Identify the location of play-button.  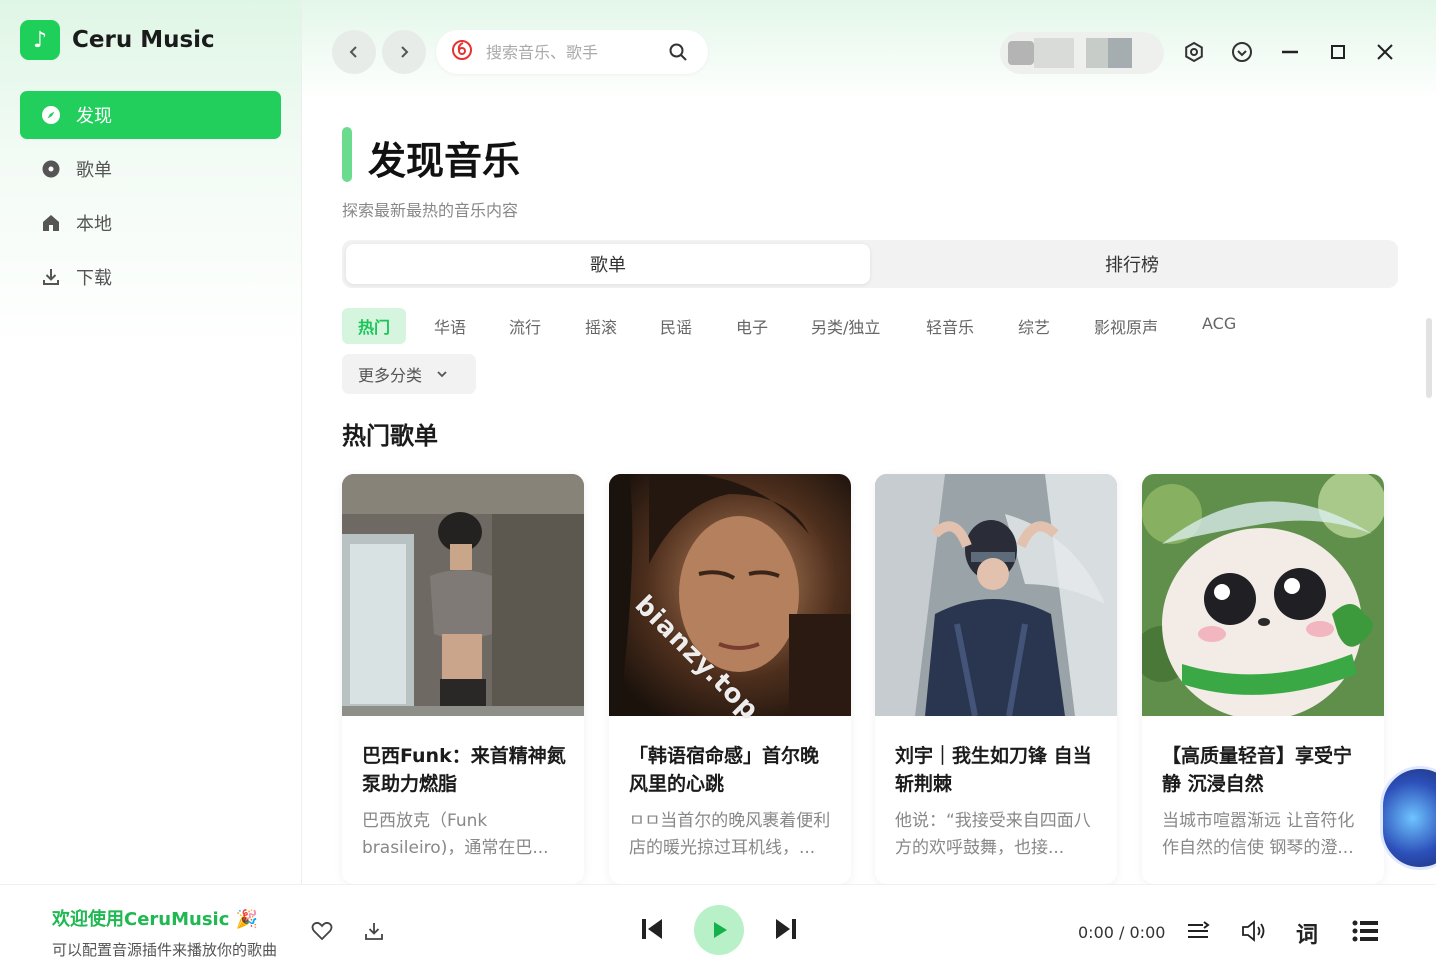
(719, 930).